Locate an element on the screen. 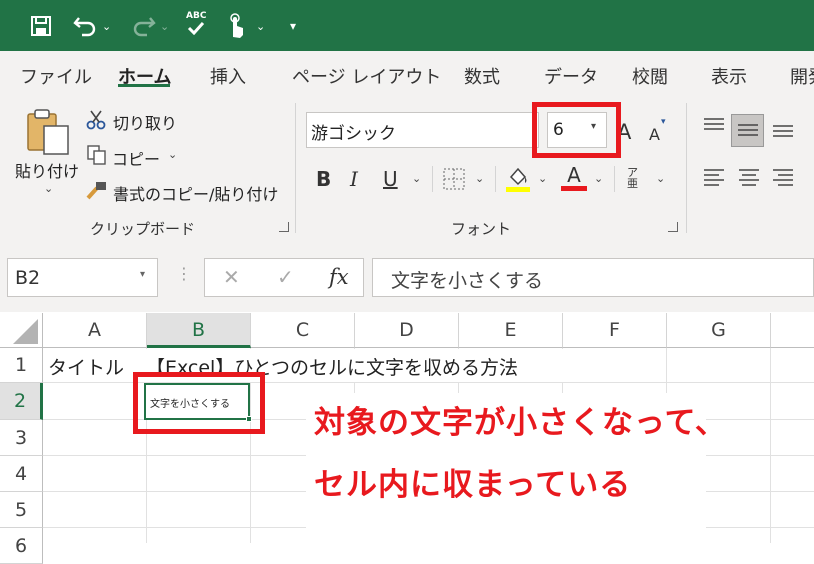 The height and width of the screenshot is (564, 814). redo-dropdown-icon: ⌄ is located at coordinates (165, 26).